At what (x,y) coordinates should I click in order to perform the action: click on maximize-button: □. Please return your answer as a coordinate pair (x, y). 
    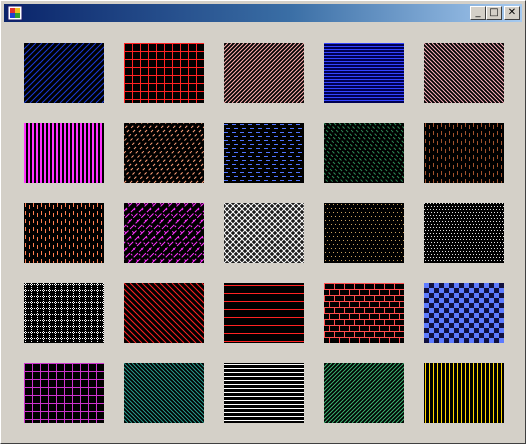
    Looking at the image, I should click on (494, 13).